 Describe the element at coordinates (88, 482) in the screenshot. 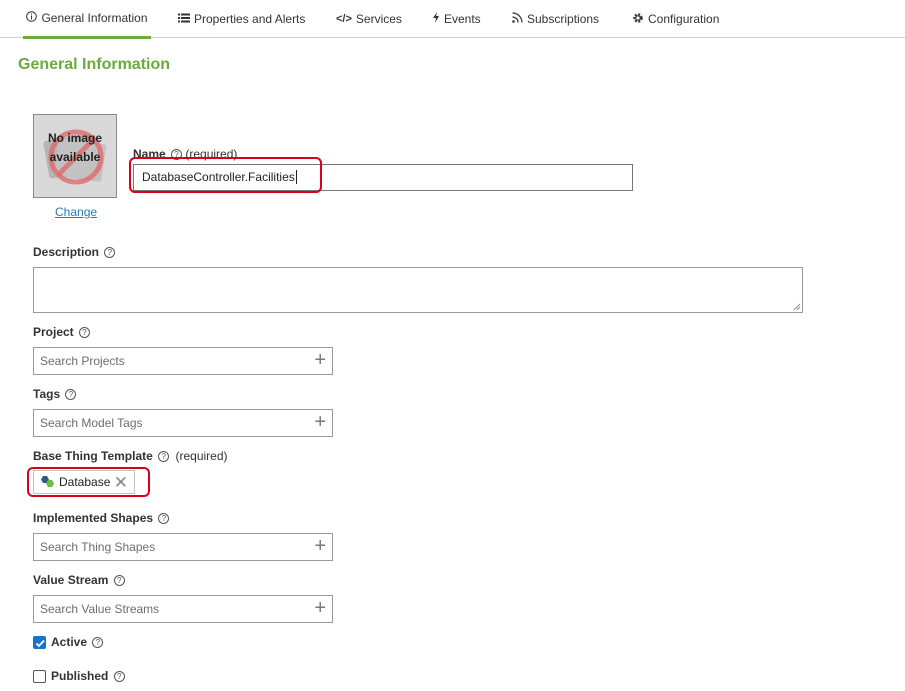

I see `template-highlight-box` at that location.